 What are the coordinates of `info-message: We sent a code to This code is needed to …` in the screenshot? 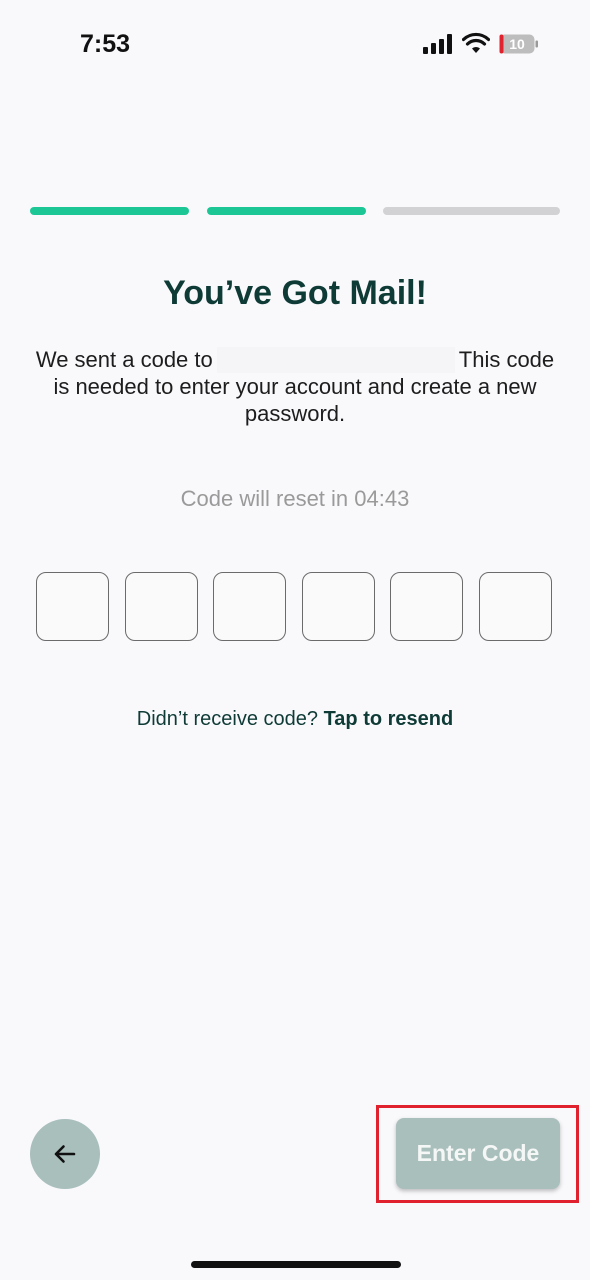 It's located at (295, 386).